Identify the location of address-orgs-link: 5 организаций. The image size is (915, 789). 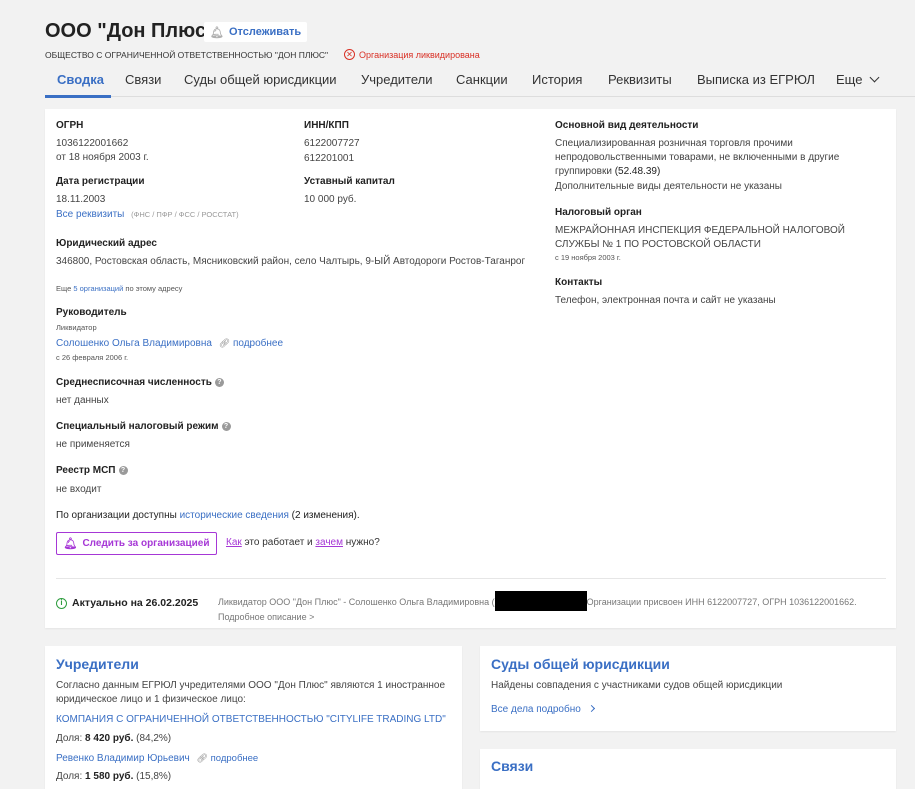
(98, 288).